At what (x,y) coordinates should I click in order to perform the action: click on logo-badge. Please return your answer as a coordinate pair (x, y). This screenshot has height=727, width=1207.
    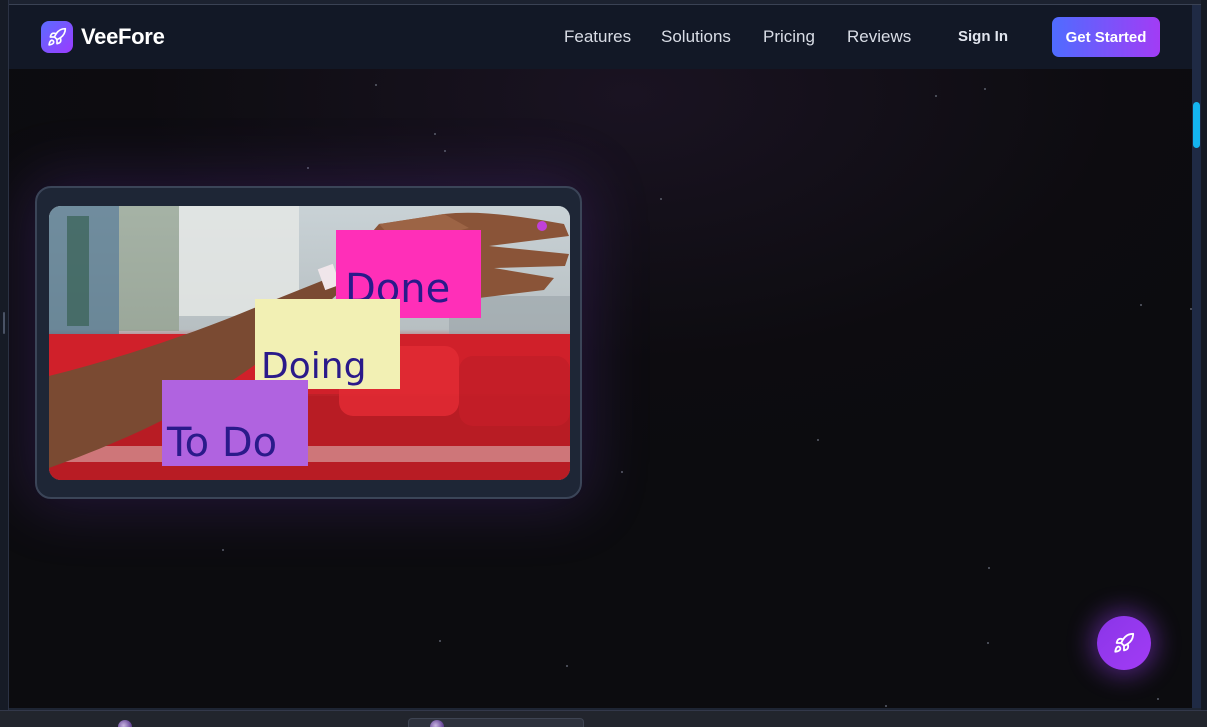
    Looking at the image, I should click on (57, 37).